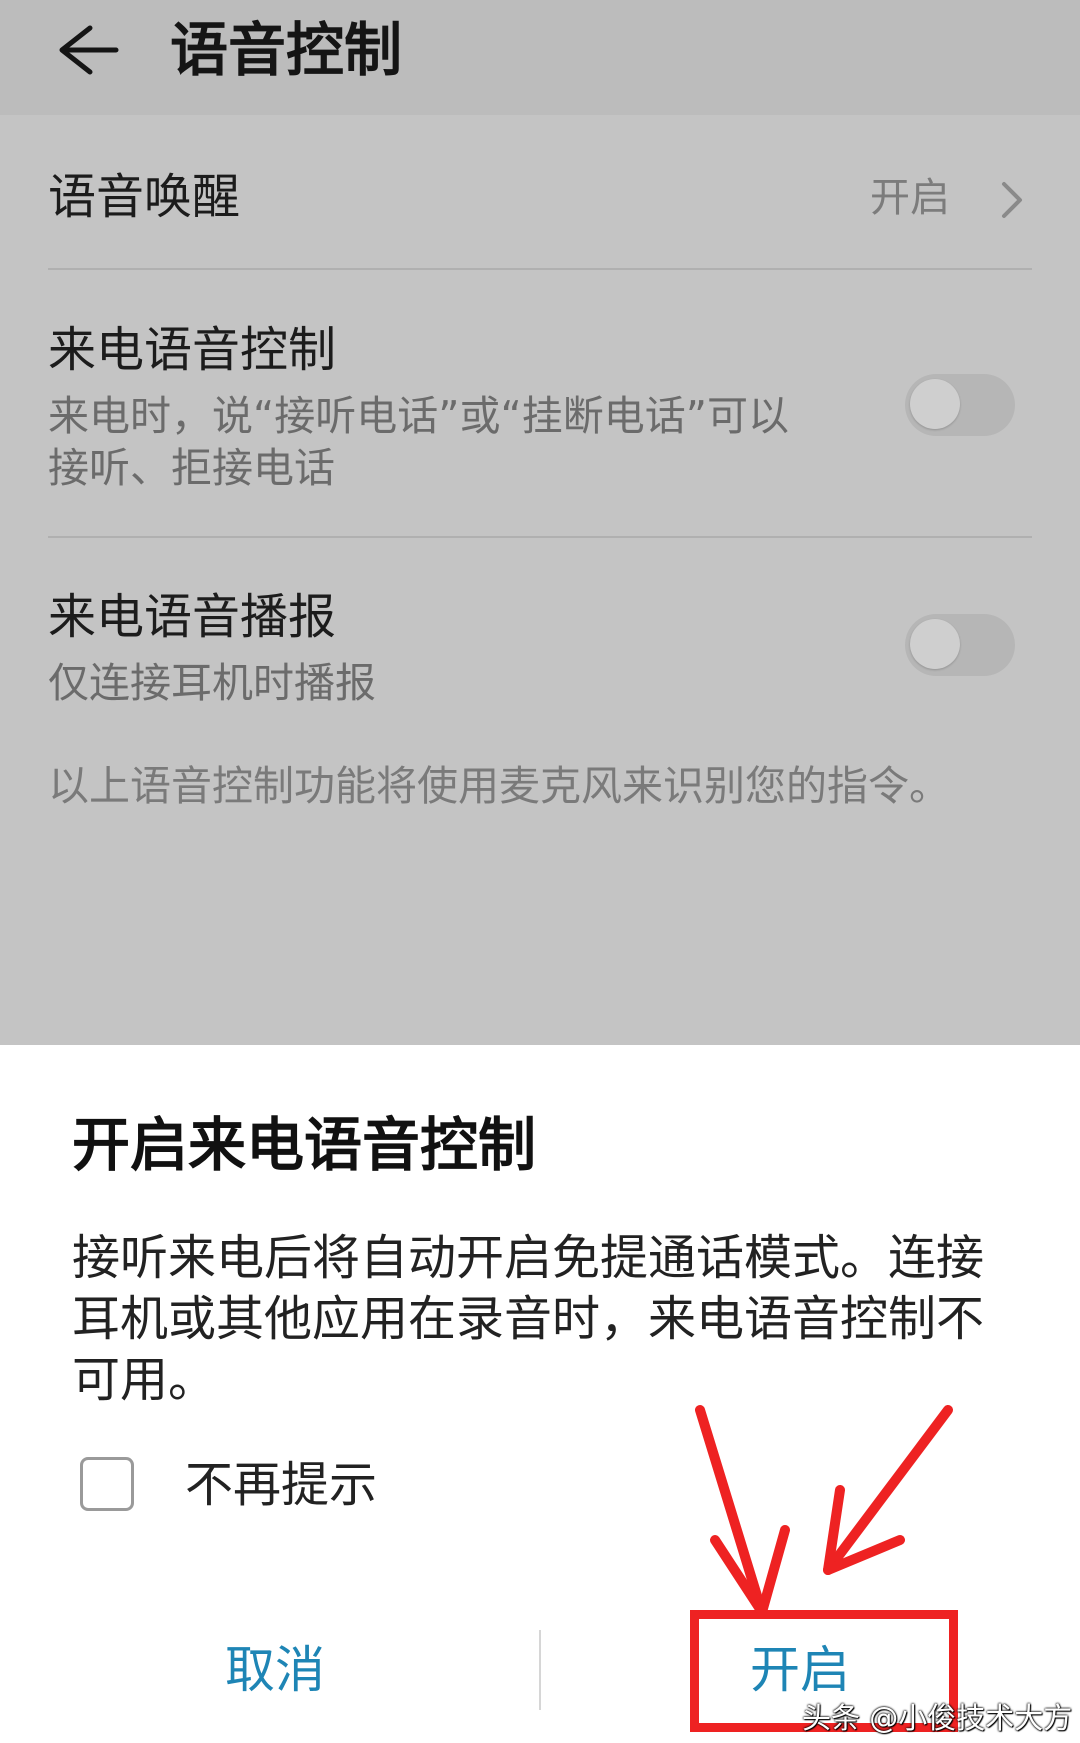  Describe the element at coordinates (192, 617) in the screenshot. I see `call-announce-title: 来电语音播报` at that location.